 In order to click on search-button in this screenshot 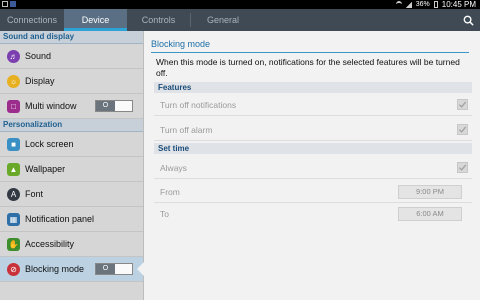, I will do `click(468, 20)`.